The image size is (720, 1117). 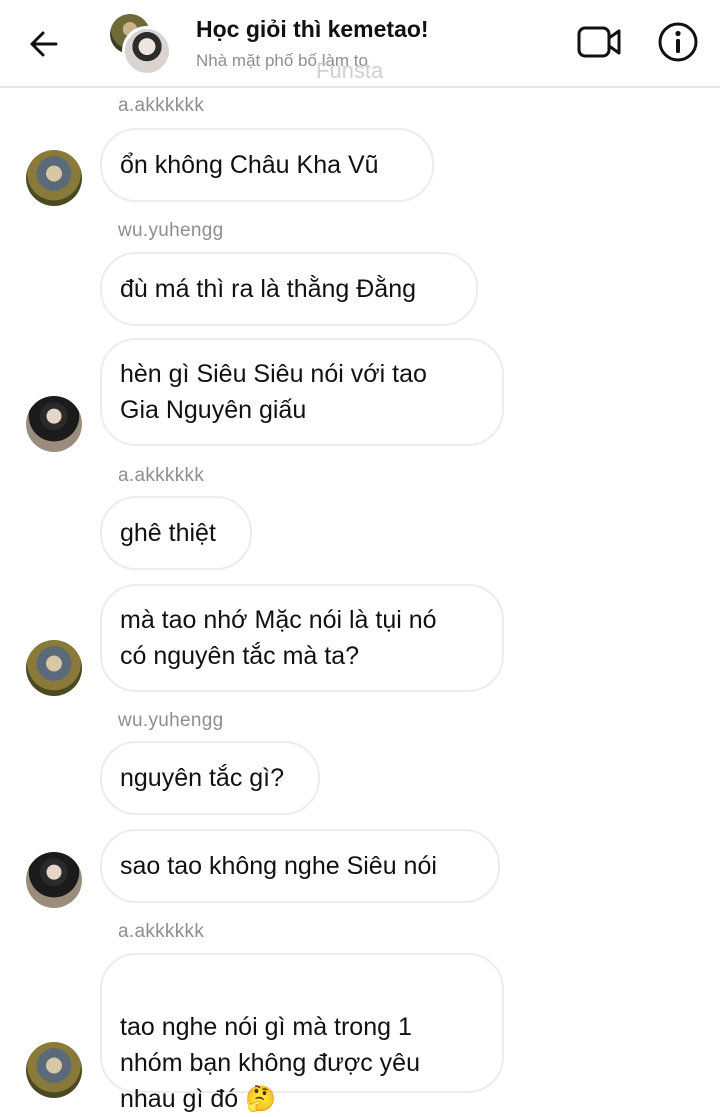 What do you see at coordinates (300, 866) in the screenshot?
I see `message-bubble: sao tao không nghe Siêu nói` at bounding box center [300, 866].